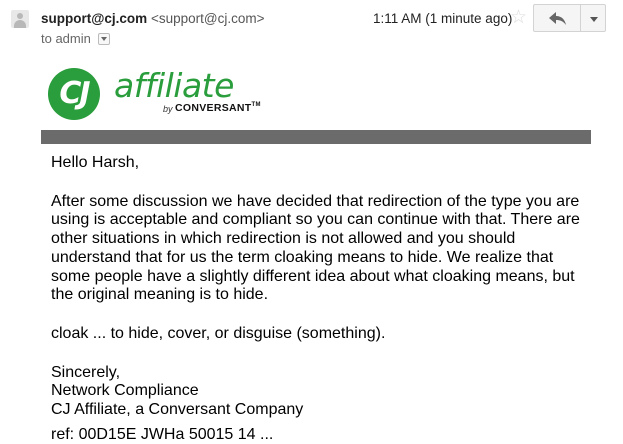 This screenshot has height=444, width=623. Describe the element at coordinates (593, 18) in the screenshot. I see `more-actions-button` at that location.